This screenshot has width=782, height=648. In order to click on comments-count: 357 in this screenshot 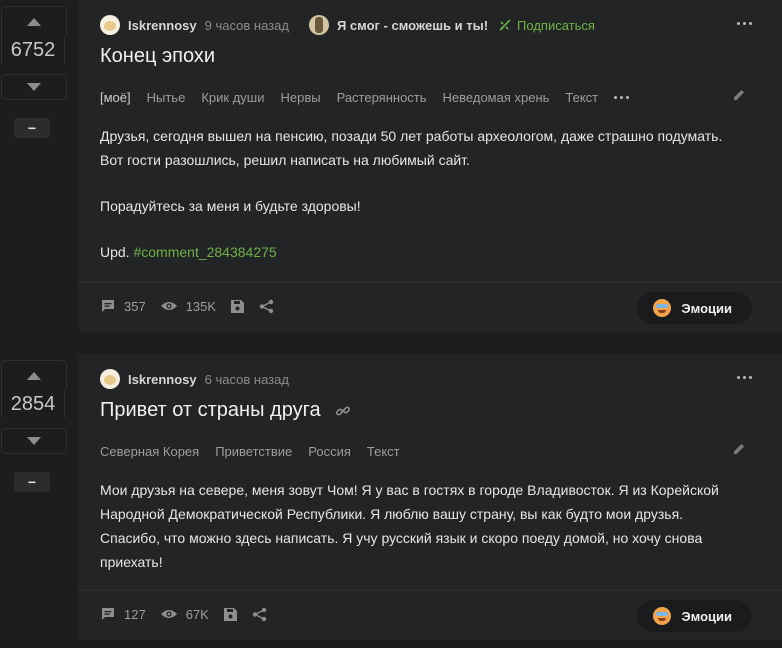, I will do `click(135, 306)`.